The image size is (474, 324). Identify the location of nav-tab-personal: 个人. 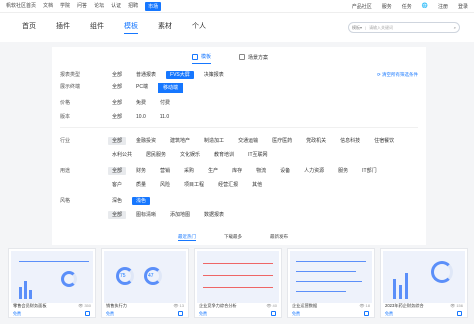
(199, 27).